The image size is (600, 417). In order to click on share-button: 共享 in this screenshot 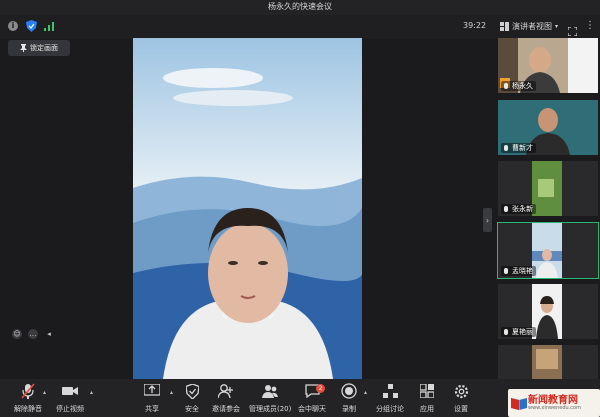, I will do `click(152, 398)`.